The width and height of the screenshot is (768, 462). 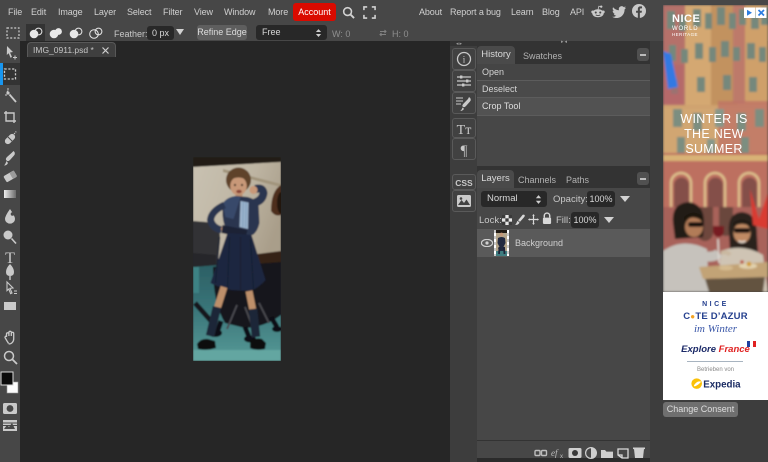 I want to click on svg-text: x, so click(x=561, y=456).